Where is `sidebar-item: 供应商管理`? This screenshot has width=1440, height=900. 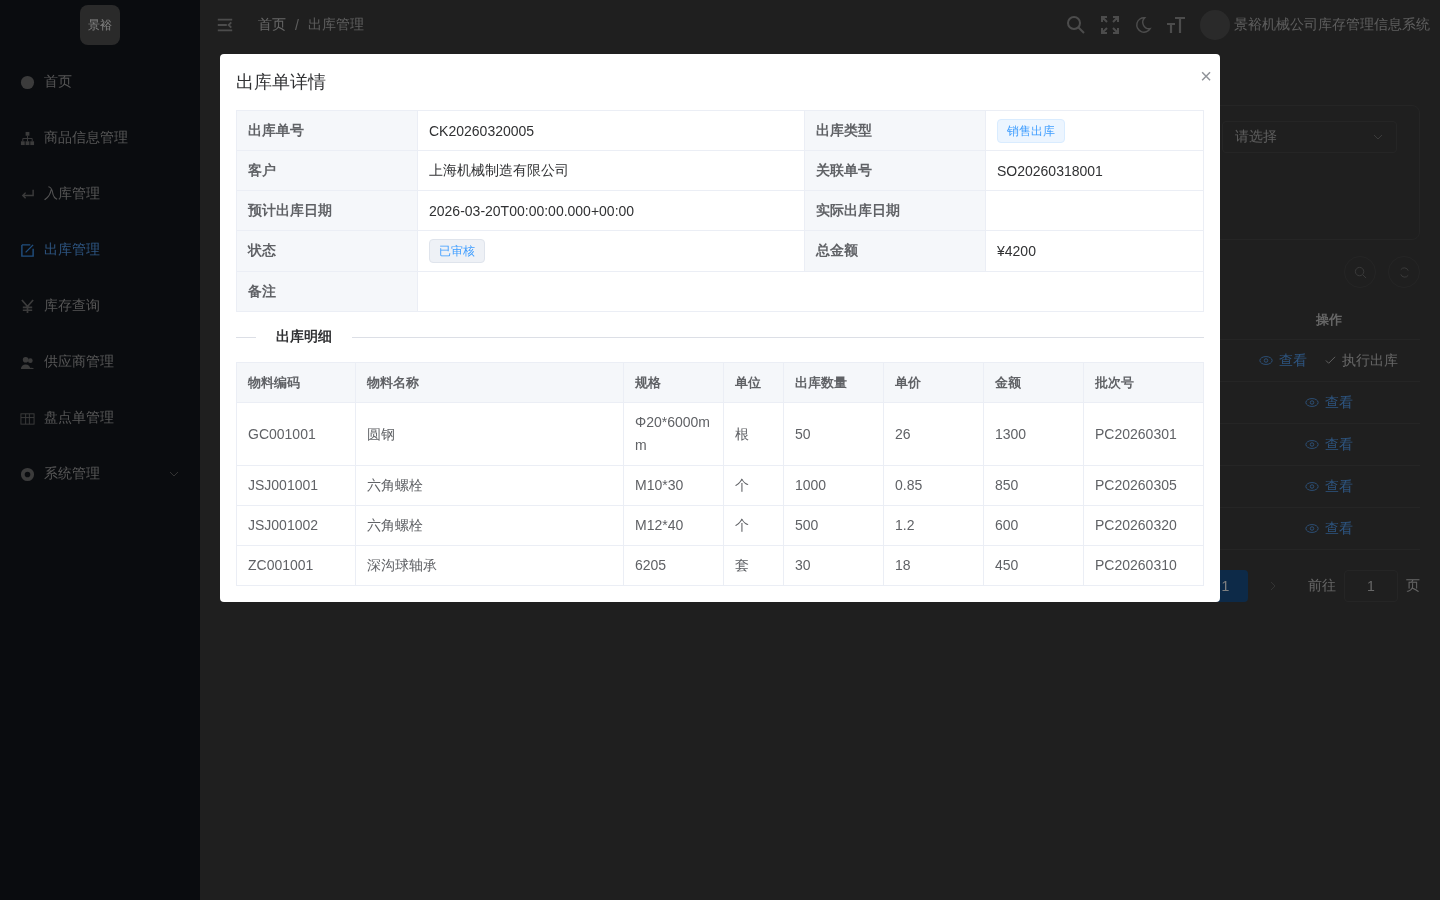 sidebar-item: 供应商管理 is located at coordinates (100, 362).